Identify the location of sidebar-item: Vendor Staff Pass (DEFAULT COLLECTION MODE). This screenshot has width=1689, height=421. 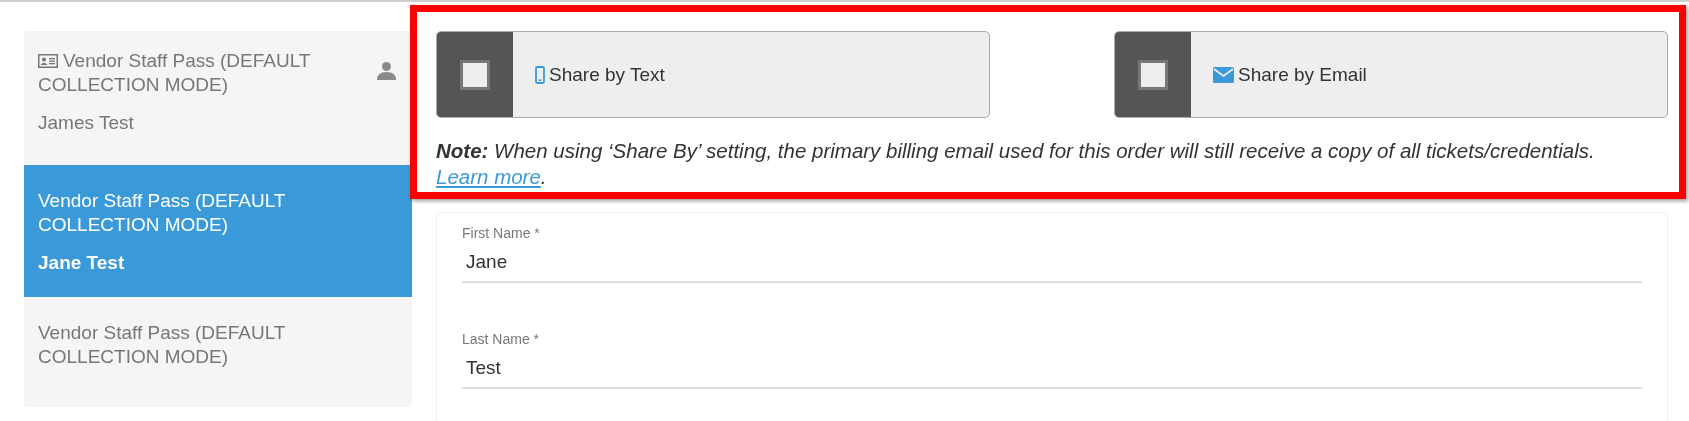
(218, 352).